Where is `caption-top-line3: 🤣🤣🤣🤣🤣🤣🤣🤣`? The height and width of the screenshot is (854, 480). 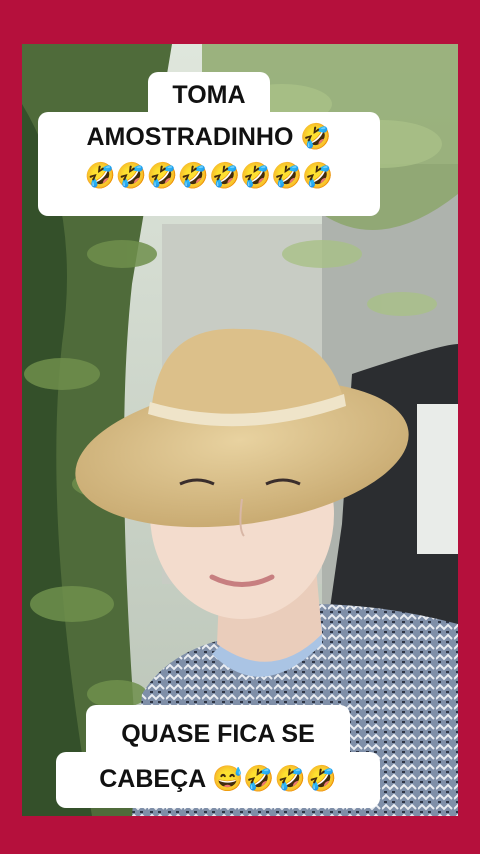 caption-top-line3: 🤣🤣🤣🤣🤣🤣🤣🤣 is located at coordinates (209, 176).